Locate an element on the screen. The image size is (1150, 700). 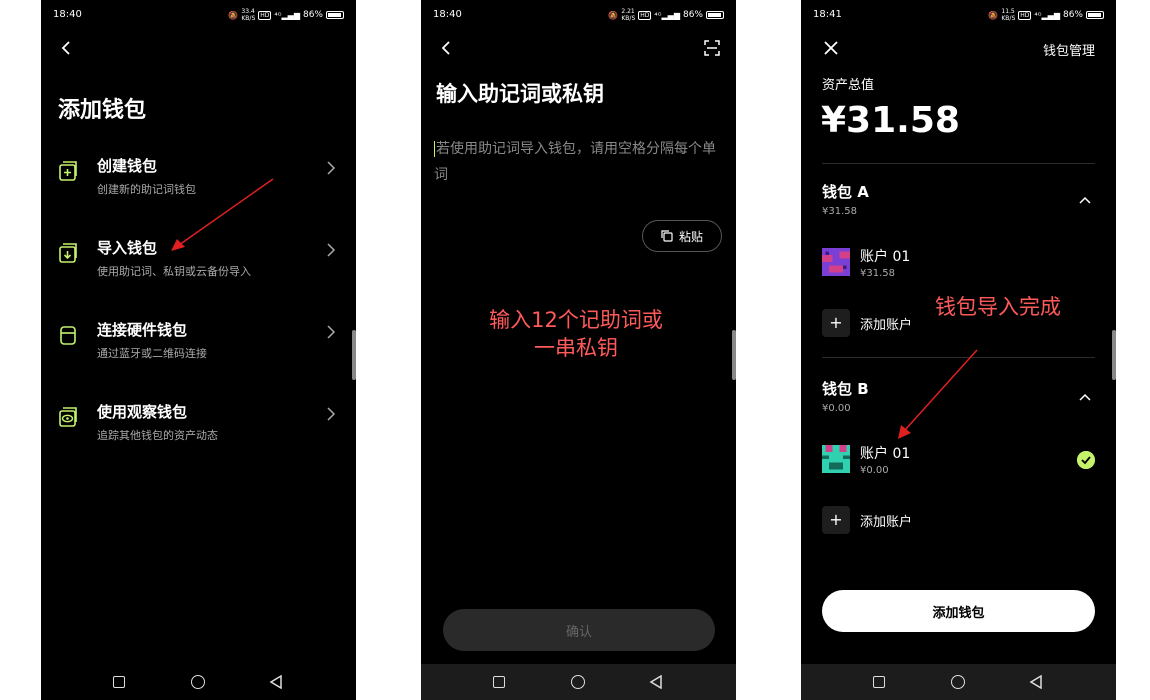
page-title: 添加钱包 is located at coordinates (102, 110).